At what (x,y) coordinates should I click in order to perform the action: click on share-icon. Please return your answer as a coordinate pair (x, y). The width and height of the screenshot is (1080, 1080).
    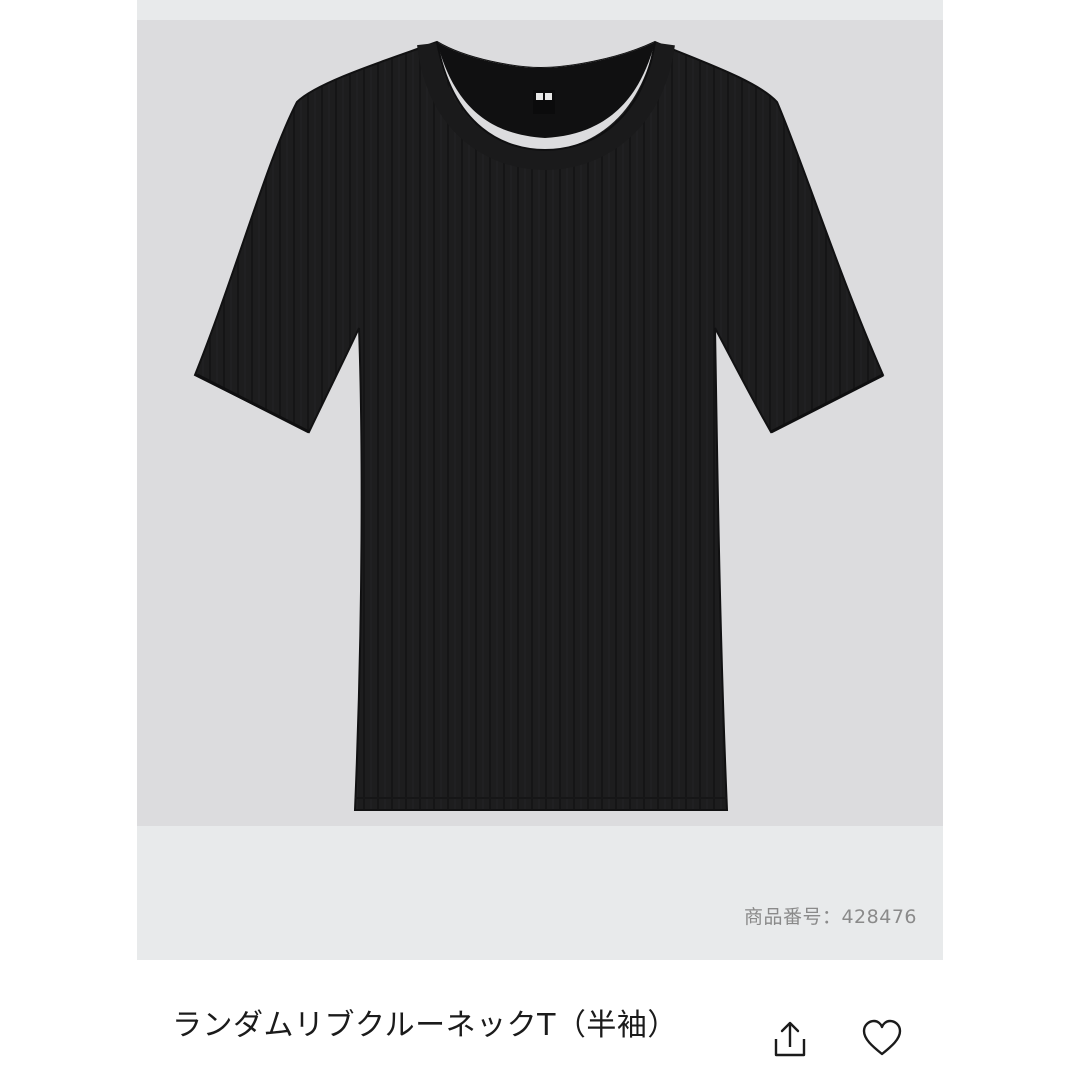
    Looking at the image, I should click on (790, 1039).